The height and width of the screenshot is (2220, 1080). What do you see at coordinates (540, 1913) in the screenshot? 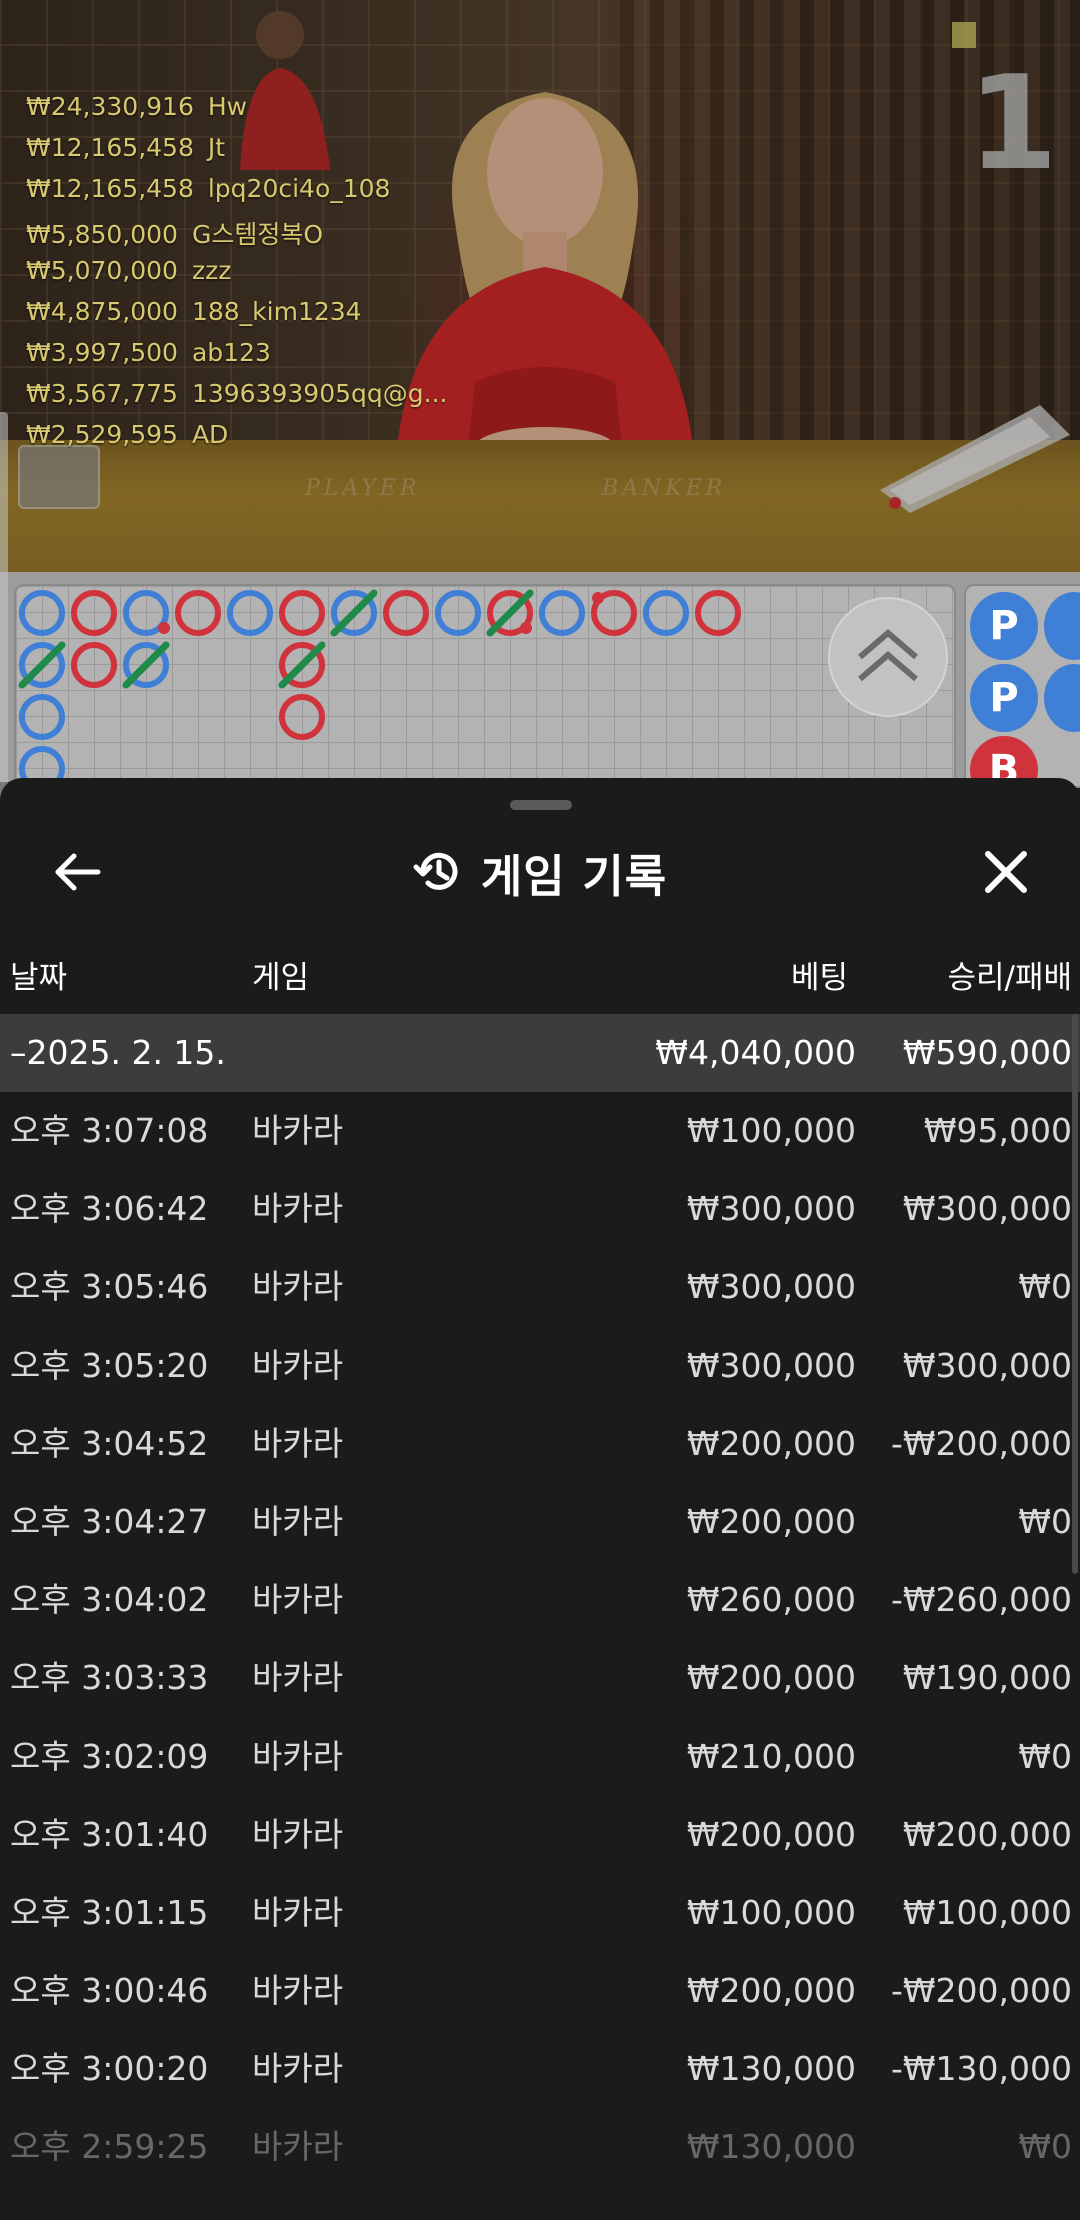
I see `history-row: 오후 3:01:15 바카라 ₩100,000 ₩100,000` at bounding box center [540, 1913].